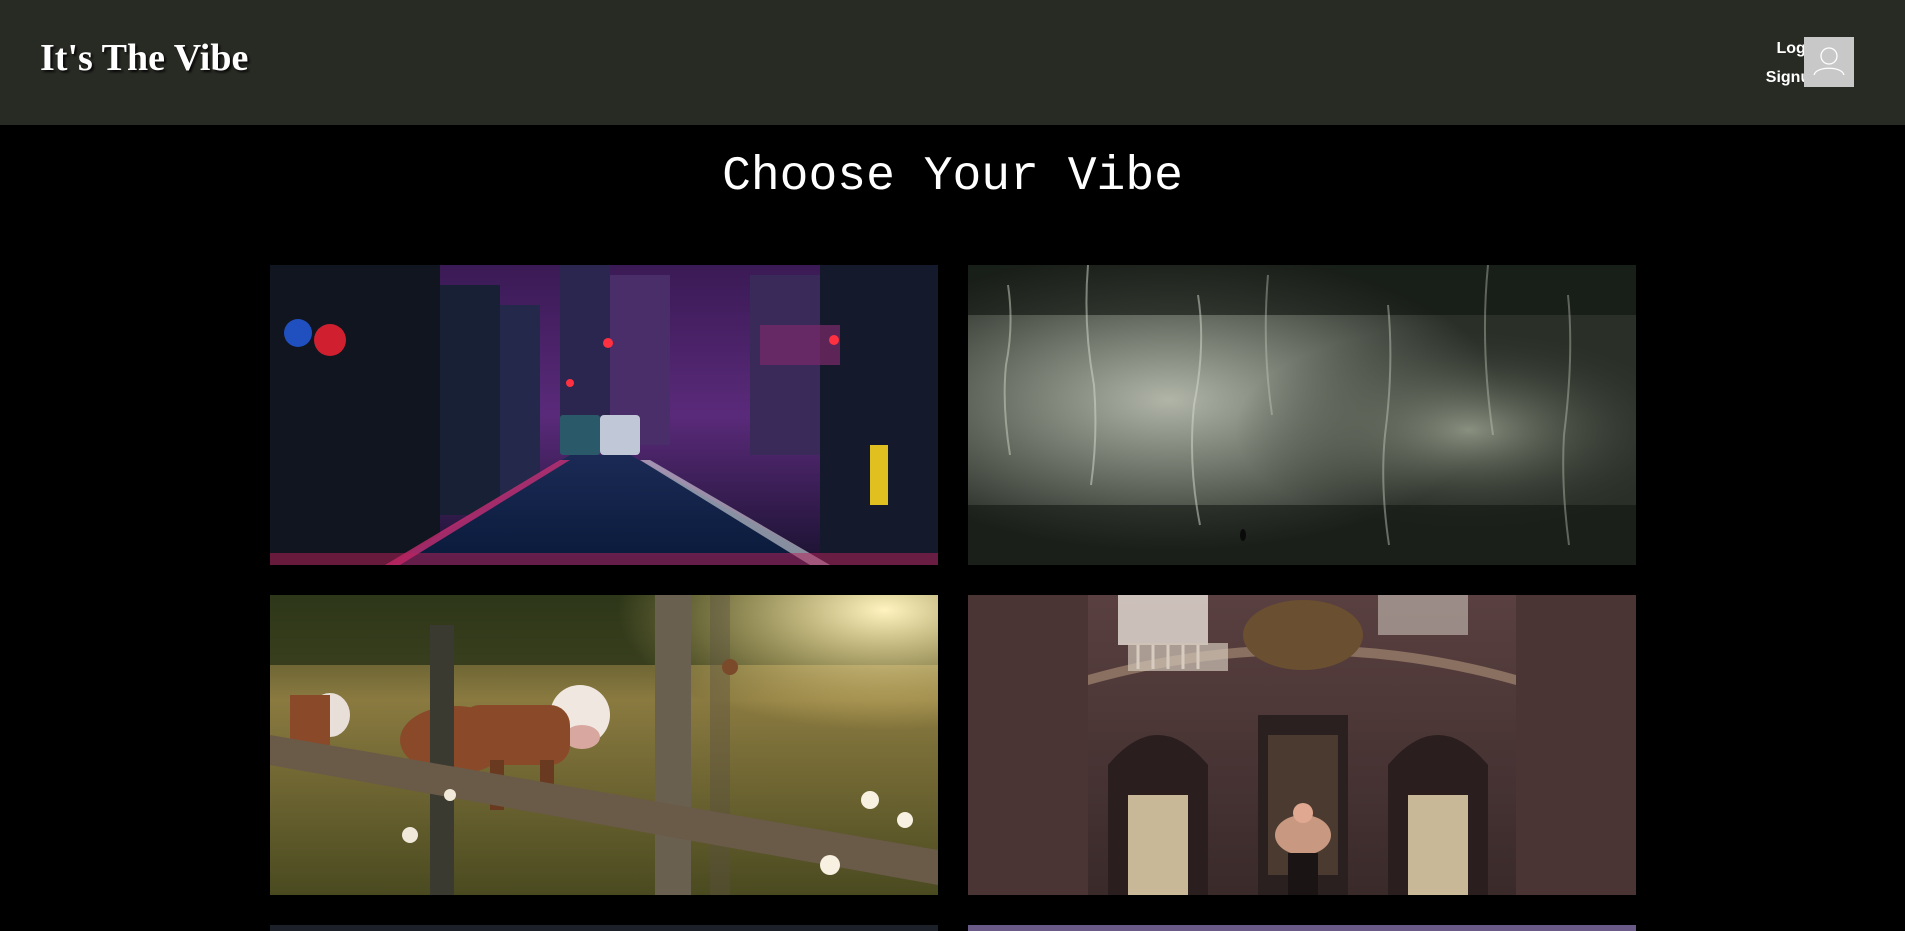  I want to click on vibe-tile-rainy-window, so click(1302, 415).